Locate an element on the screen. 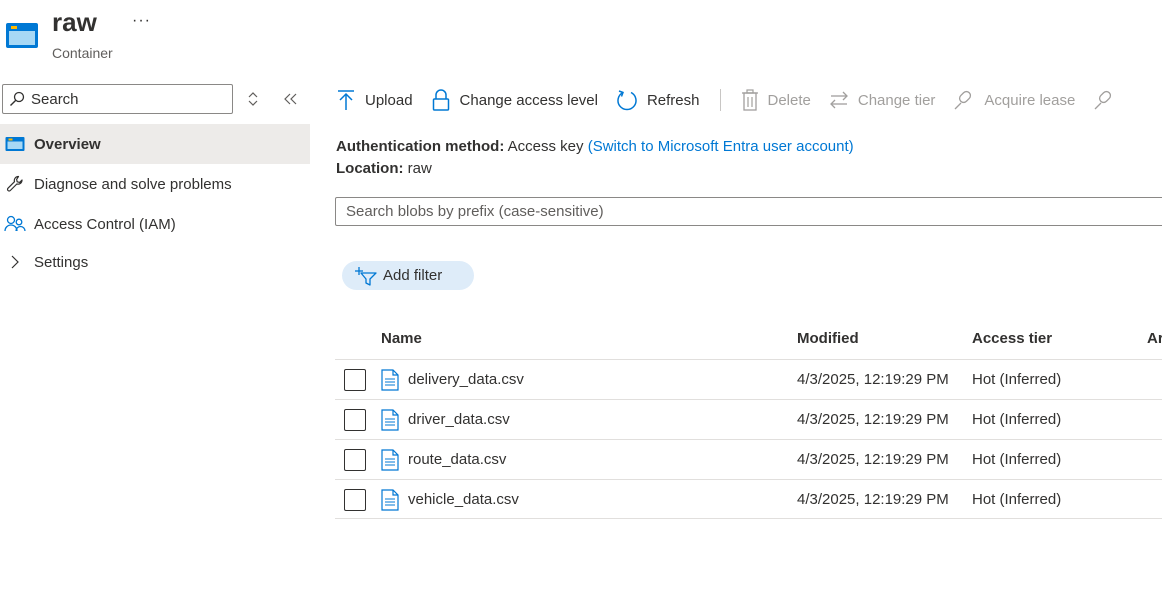 This screenshot has height=614, width=1162. add-filter-label: Add filter is located at coordinates (413, 275).